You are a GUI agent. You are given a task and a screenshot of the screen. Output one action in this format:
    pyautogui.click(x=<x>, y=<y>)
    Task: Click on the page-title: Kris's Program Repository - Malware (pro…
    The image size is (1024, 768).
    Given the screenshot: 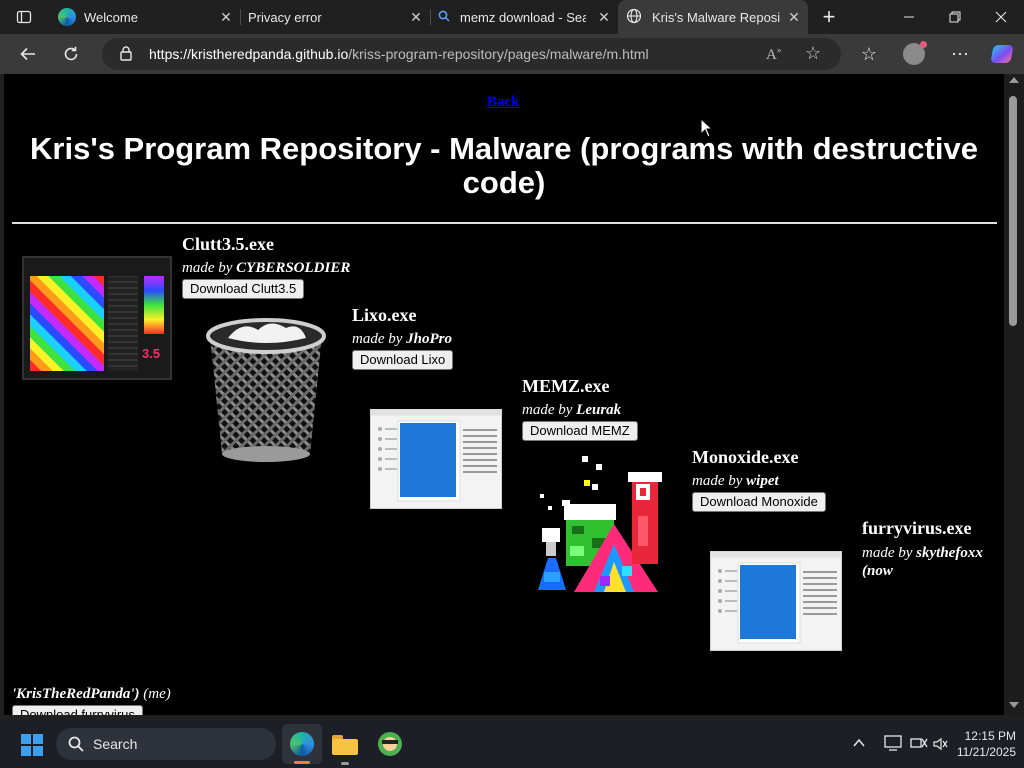 What is the action you would take?
    pyautogui.click(x=504, y=165)
    